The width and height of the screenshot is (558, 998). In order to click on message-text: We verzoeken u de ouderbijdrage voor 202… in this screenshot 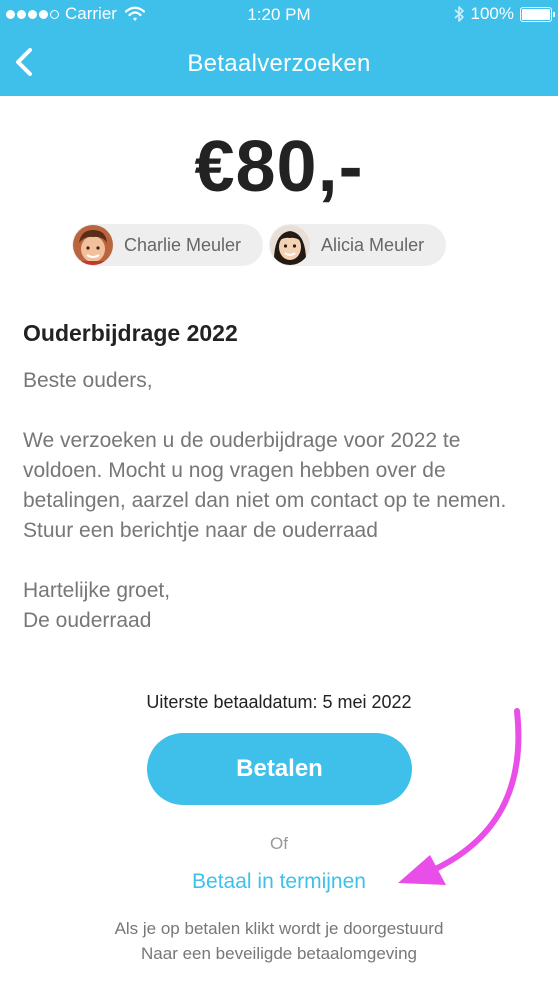, I will do `click(265, 485)`.